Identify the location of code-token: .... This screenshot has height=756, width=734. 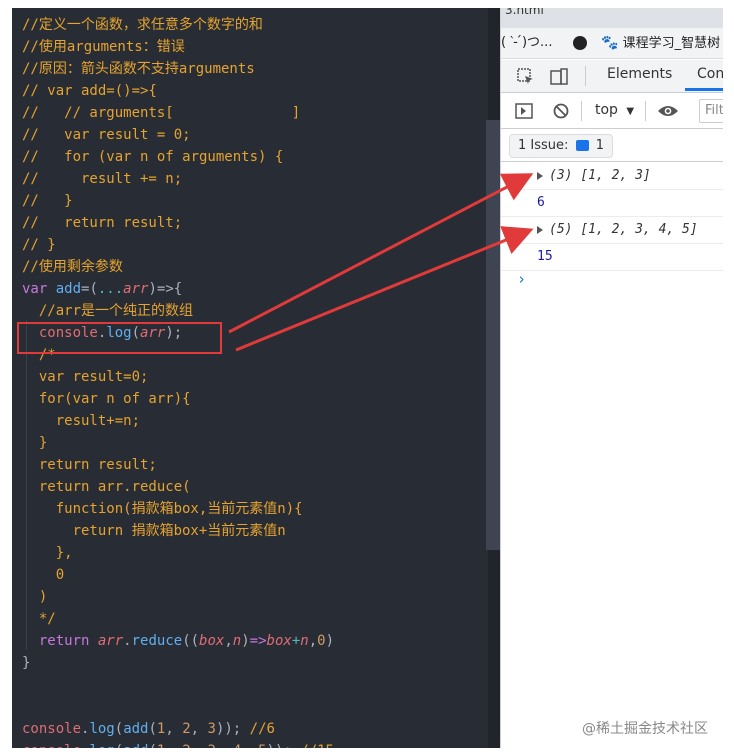
(110, 289).